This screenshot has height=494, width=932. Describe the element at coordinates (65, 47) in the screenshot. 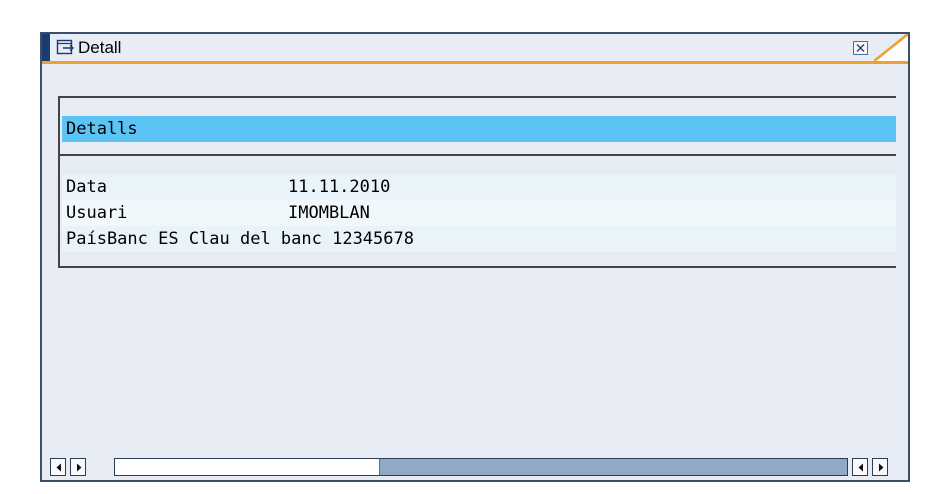

I see `display-window-icon` at that location.